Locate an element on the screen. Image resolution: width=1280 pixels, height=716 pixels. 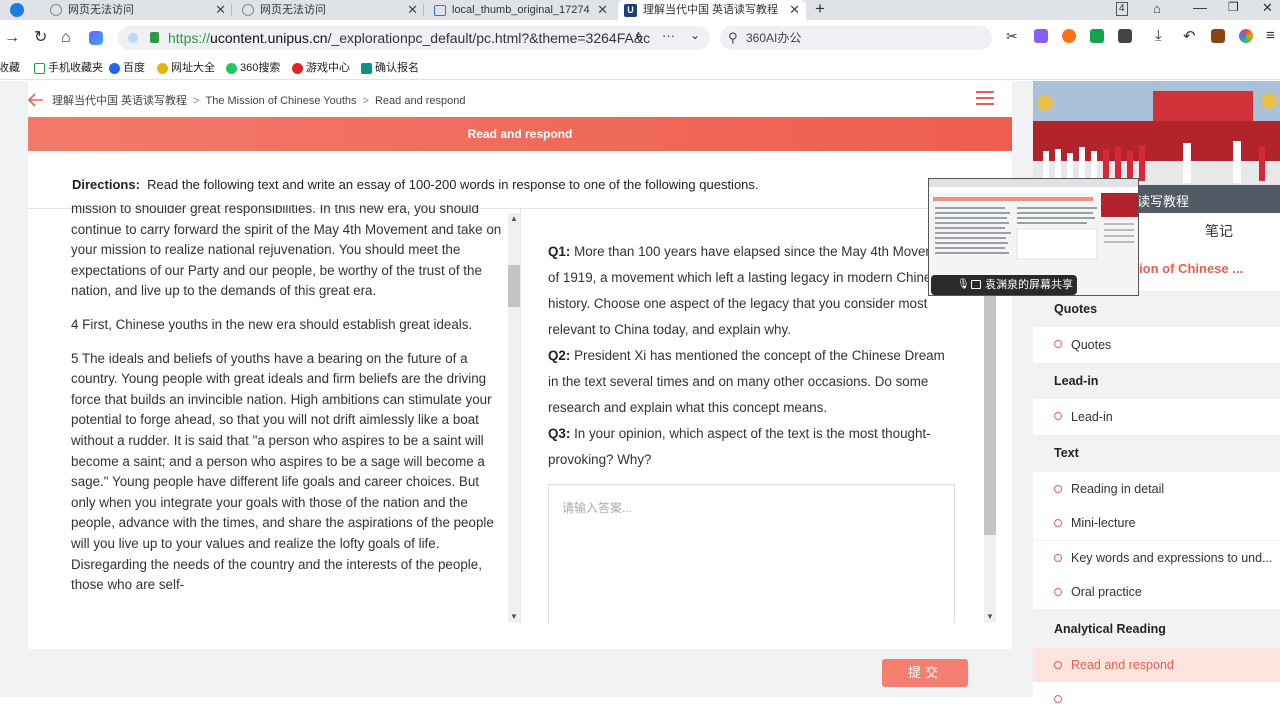
breadcrumb-unit: The Mission of Chinese Youths is located at coordinates (281, 101).